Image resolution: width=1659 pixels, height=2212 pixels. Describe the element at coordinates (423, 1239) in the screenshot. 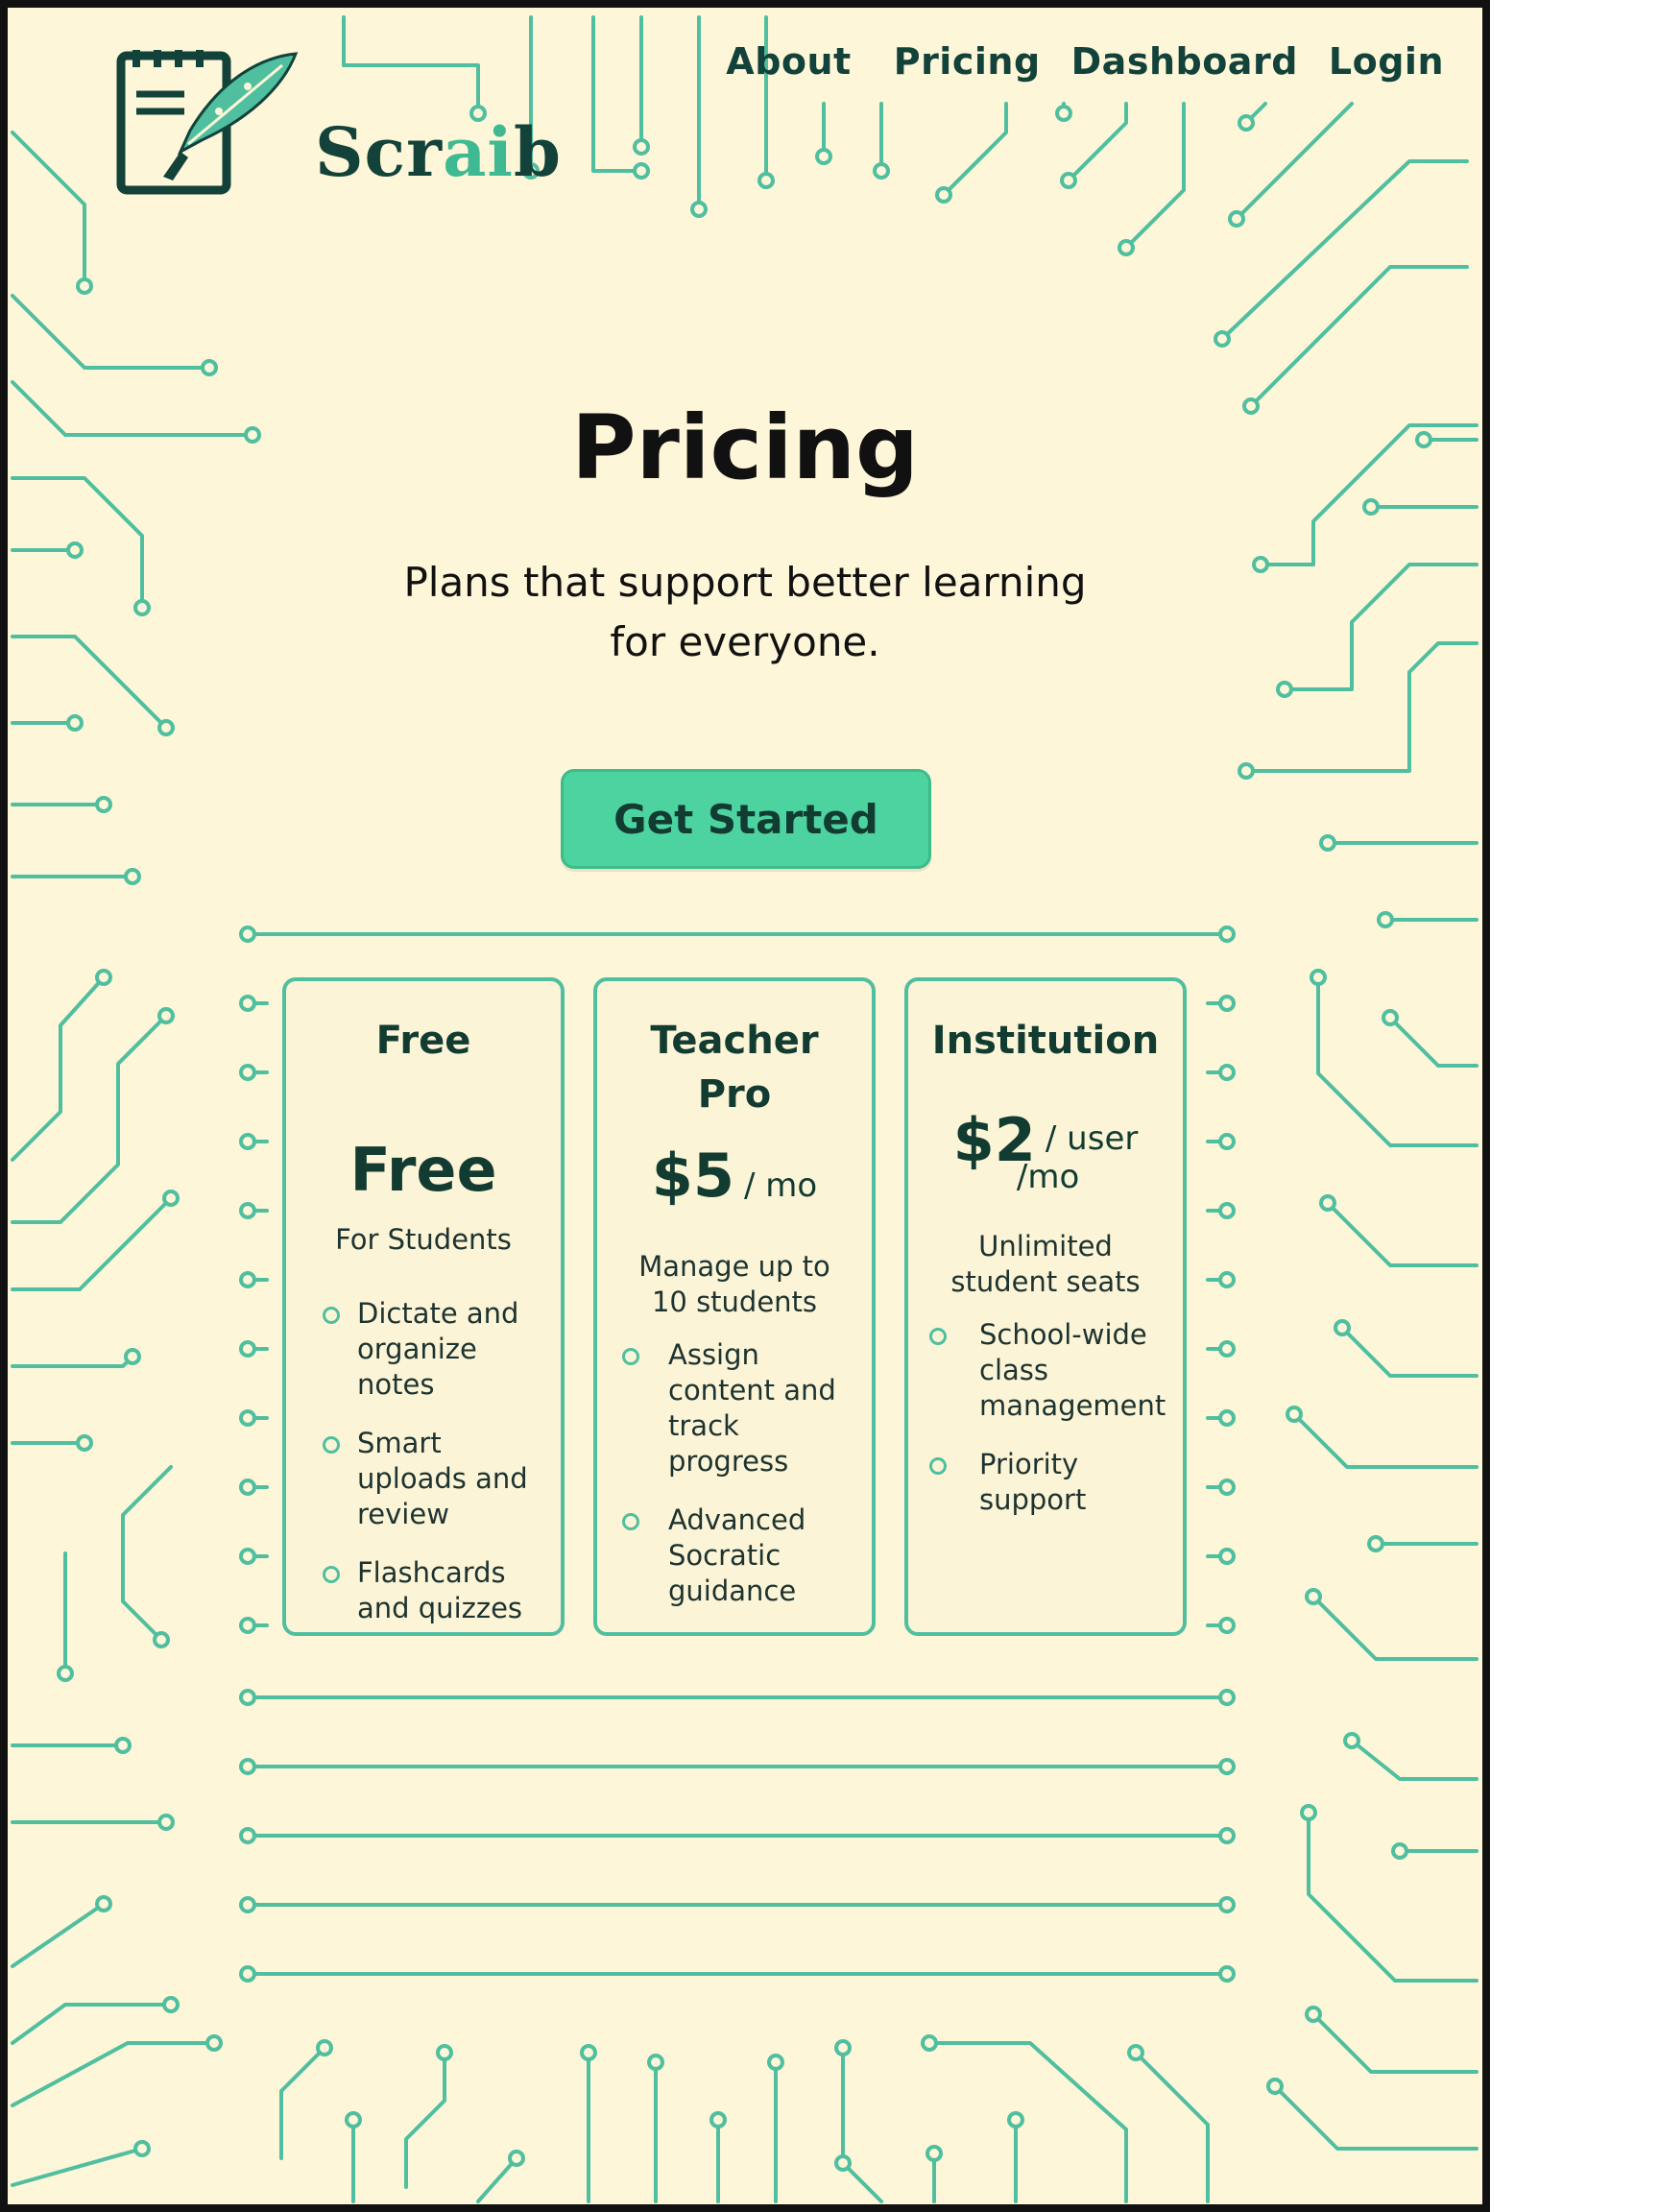

I see `plan-tagline: For Students` at that location.